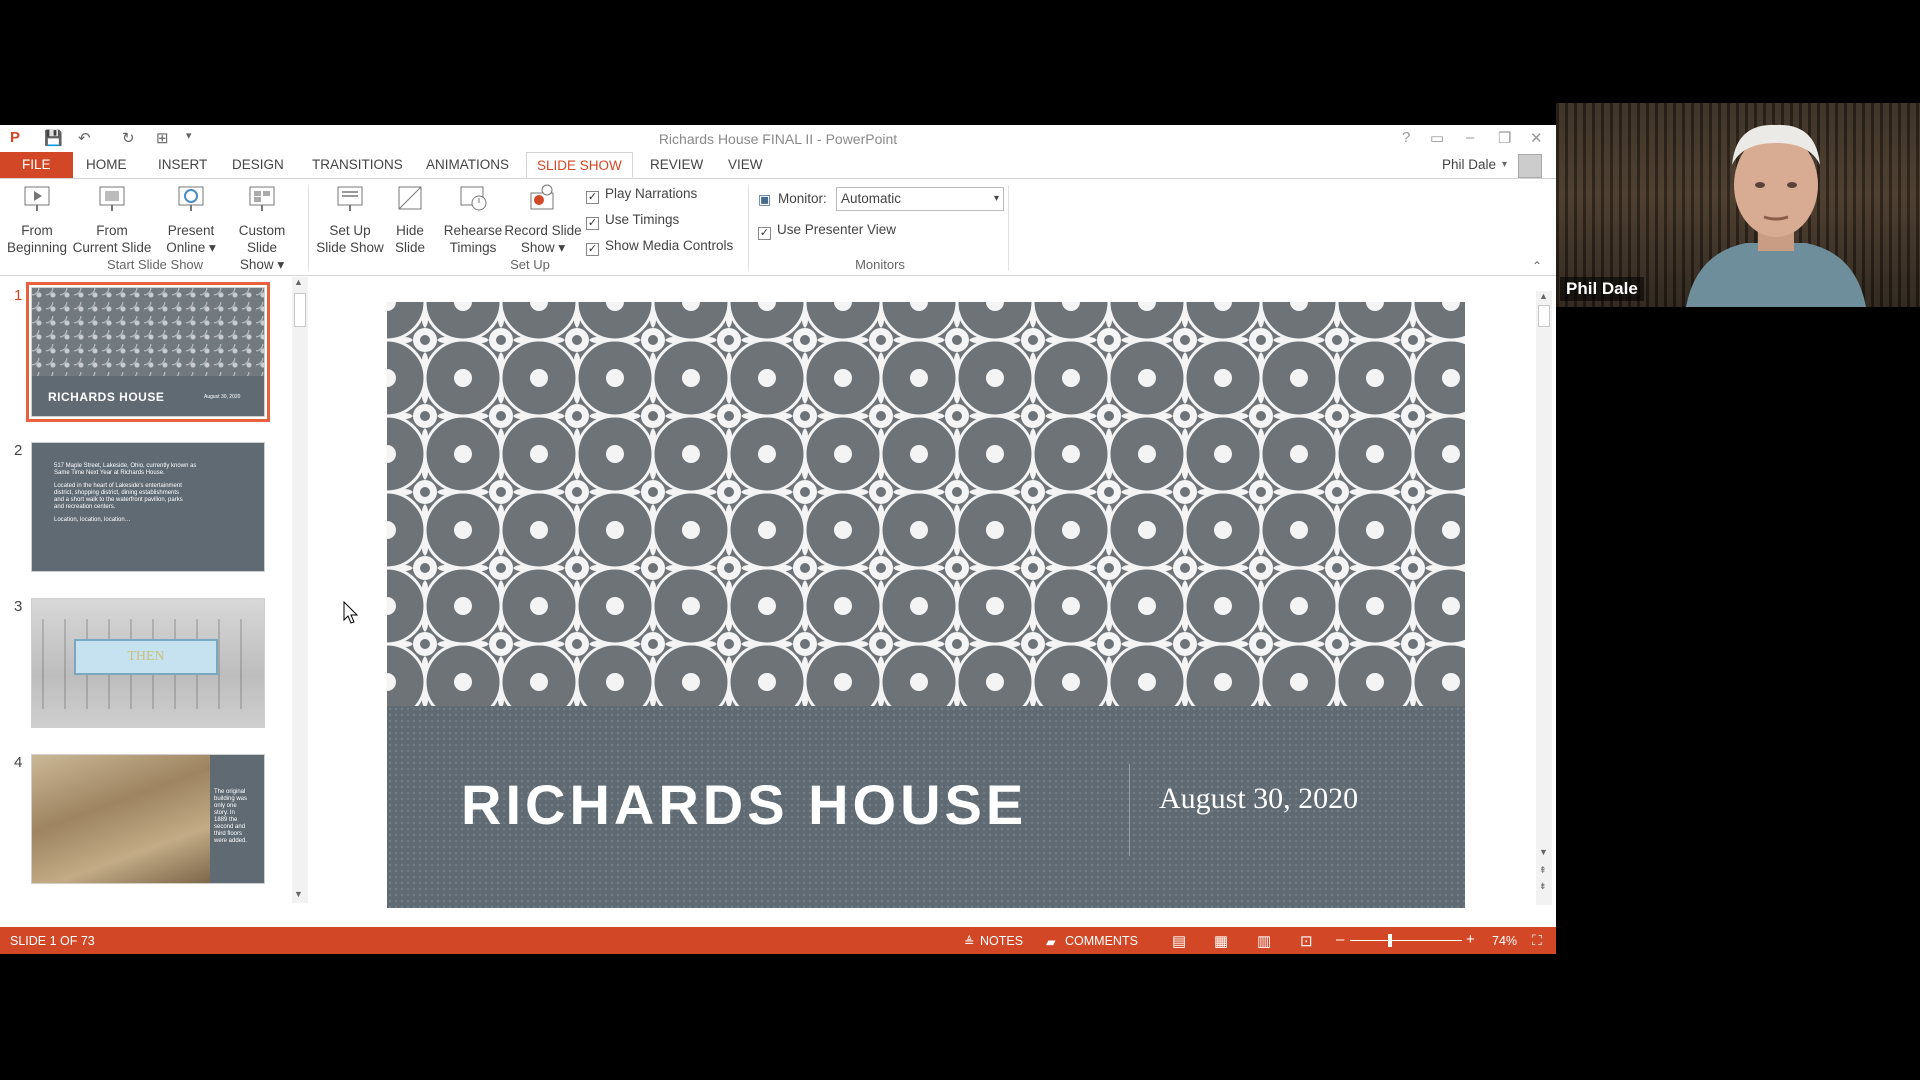 This screenshot has width=1920, height=1080. I want to click on notes-icon: ≜, so click(969, 942).